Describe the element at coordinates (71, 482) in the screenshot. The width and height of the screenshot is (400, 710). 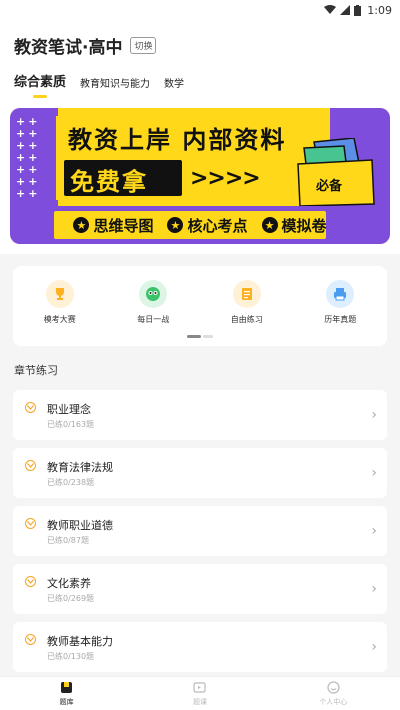
I see `chapter-progress: 已练0/238题` at that location.